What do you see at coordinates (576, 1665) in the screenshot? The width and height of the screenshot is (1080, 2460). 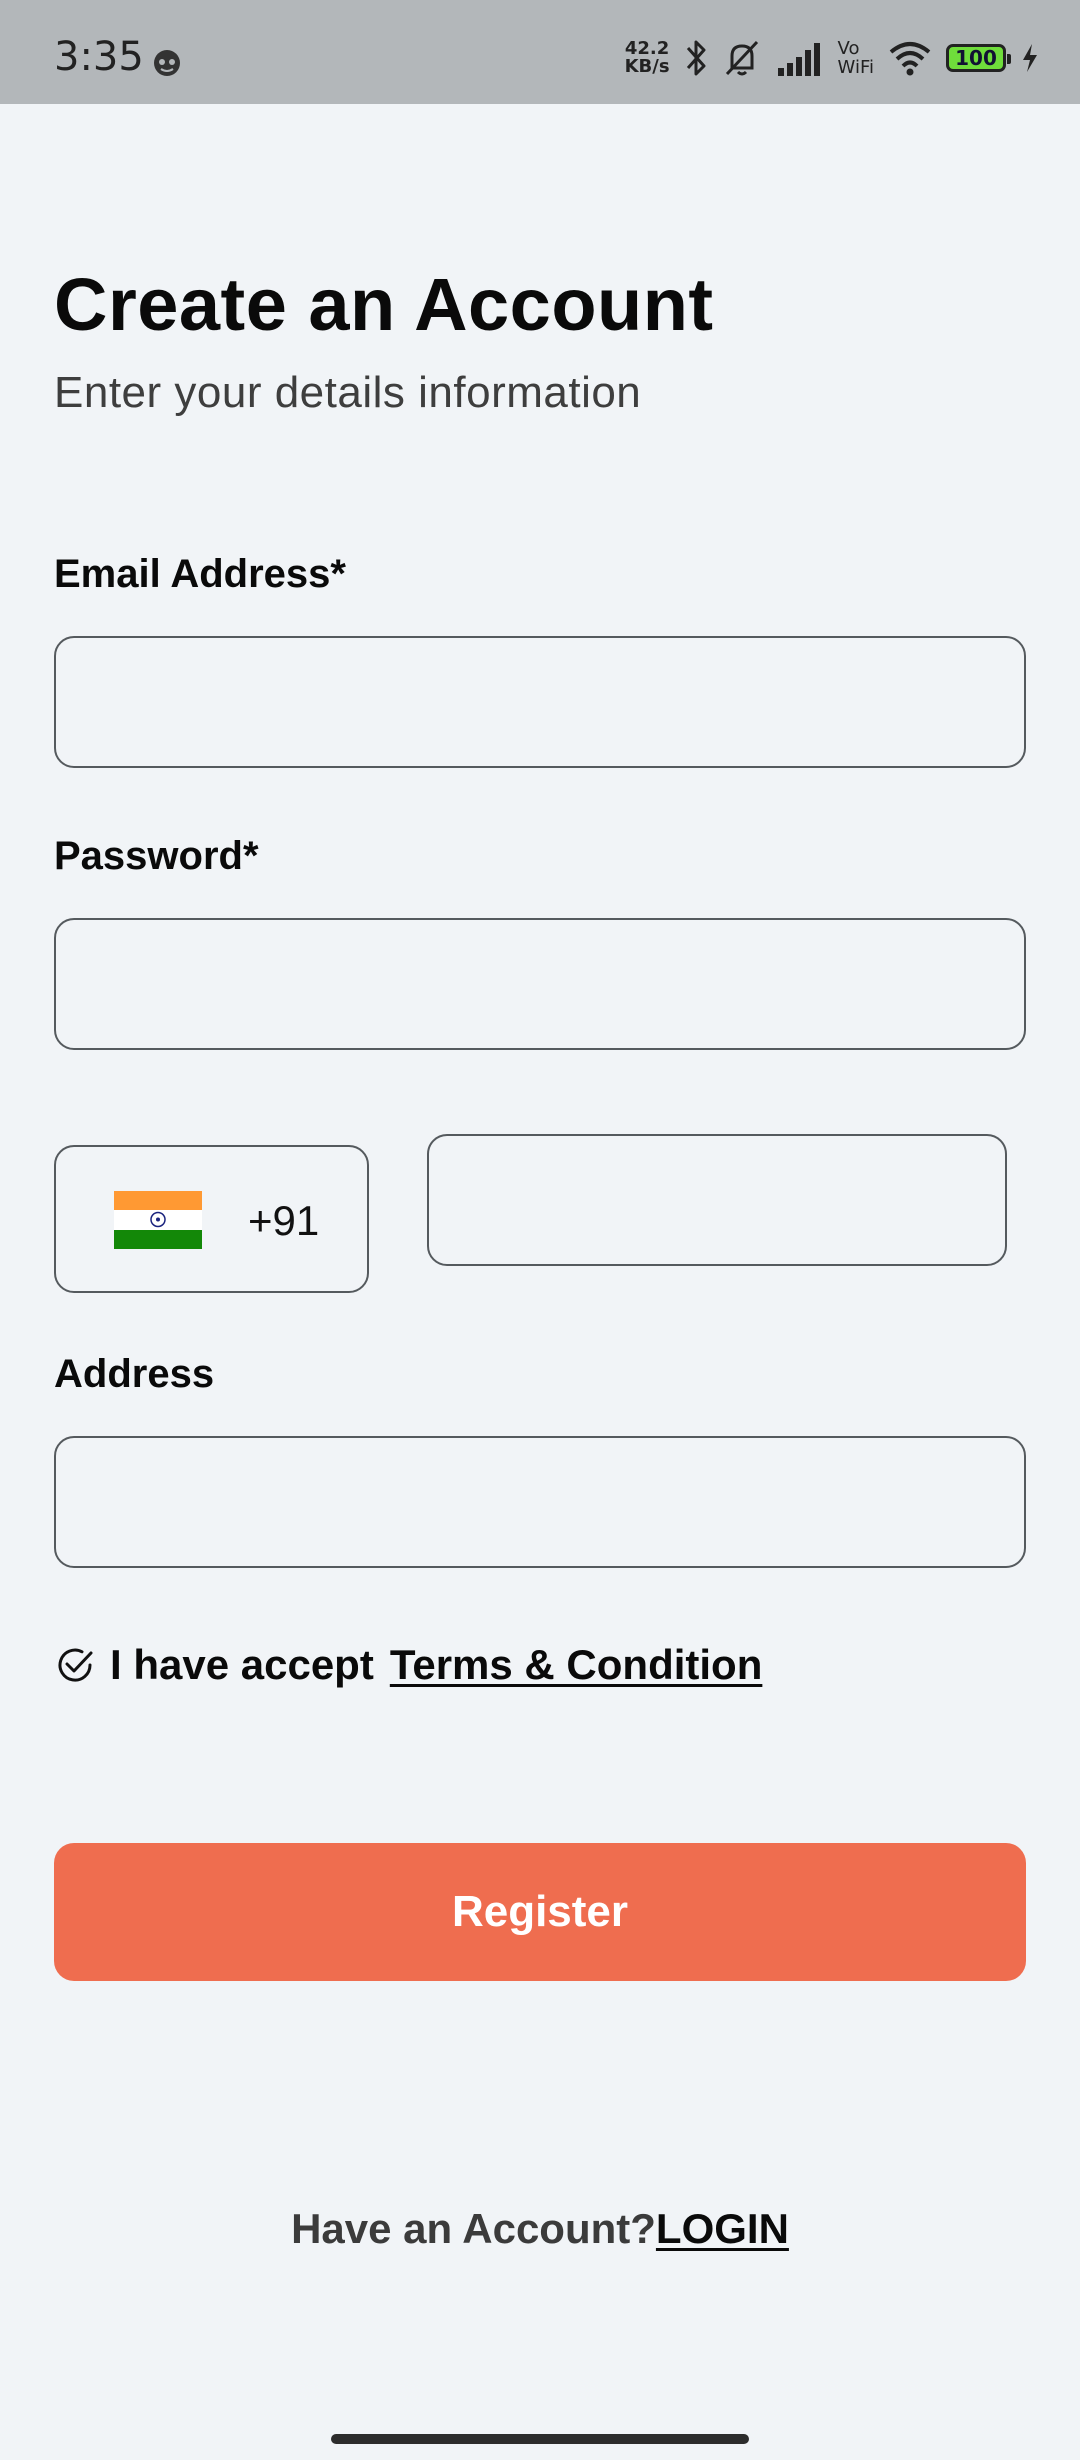 I see `terms-link: Terms & Condition` at bounding box center [576, 1665].